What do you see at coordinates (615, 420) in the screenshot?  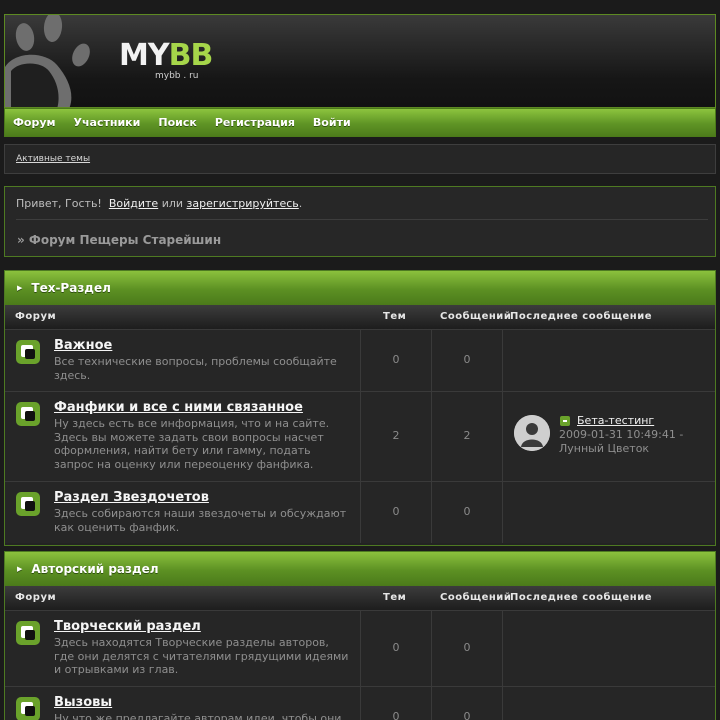 I see `last-post-topic-link: Бета-тестинг` at bounding box center [615, 420].